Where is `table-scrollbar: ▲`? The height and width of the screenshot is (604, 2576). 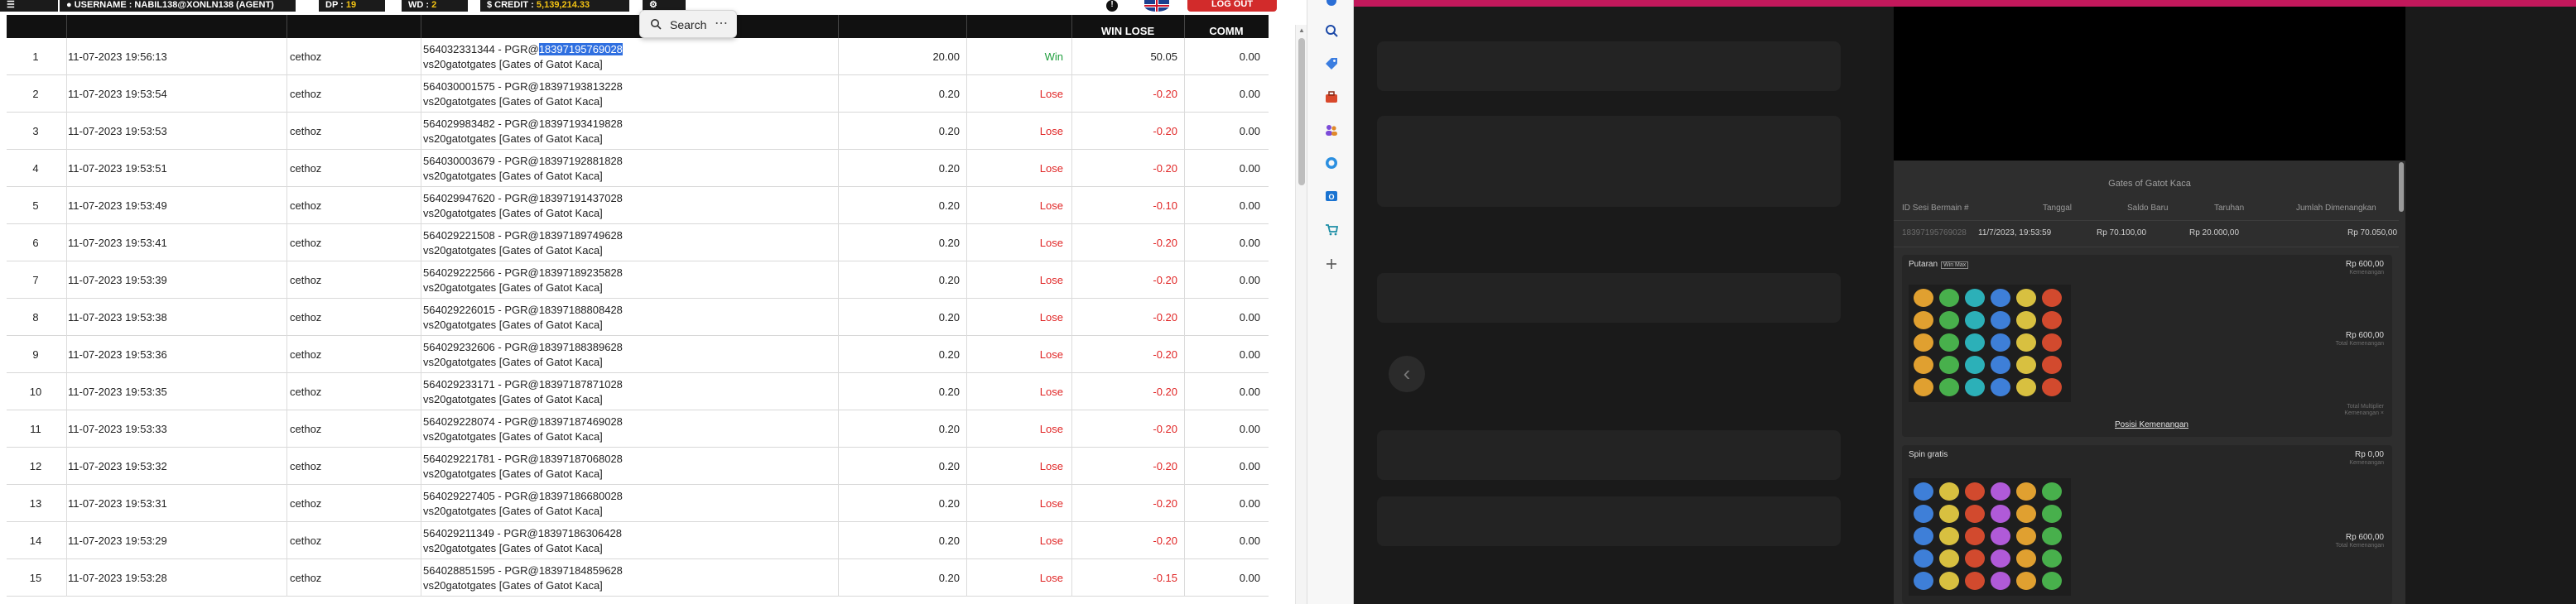
table-scrollbar: ▲ is located at coordinates (1301, 315).